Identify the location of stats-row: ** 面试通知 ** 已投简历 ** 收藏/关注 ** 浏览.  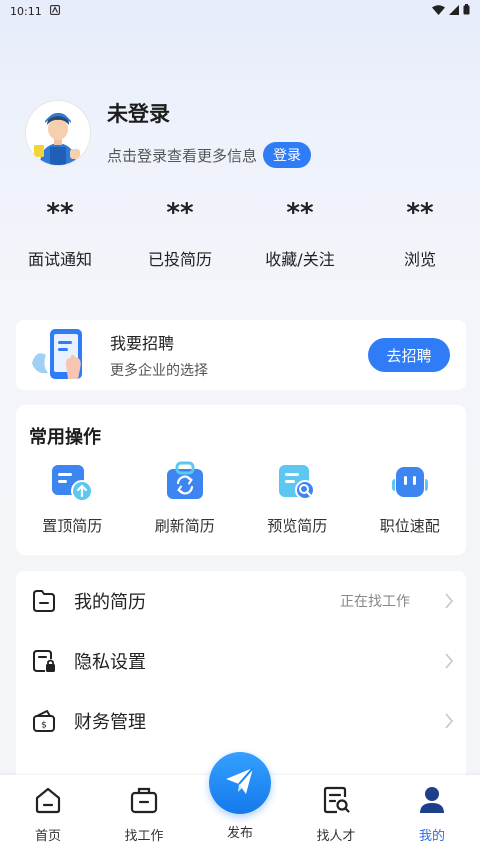
(240, 233).